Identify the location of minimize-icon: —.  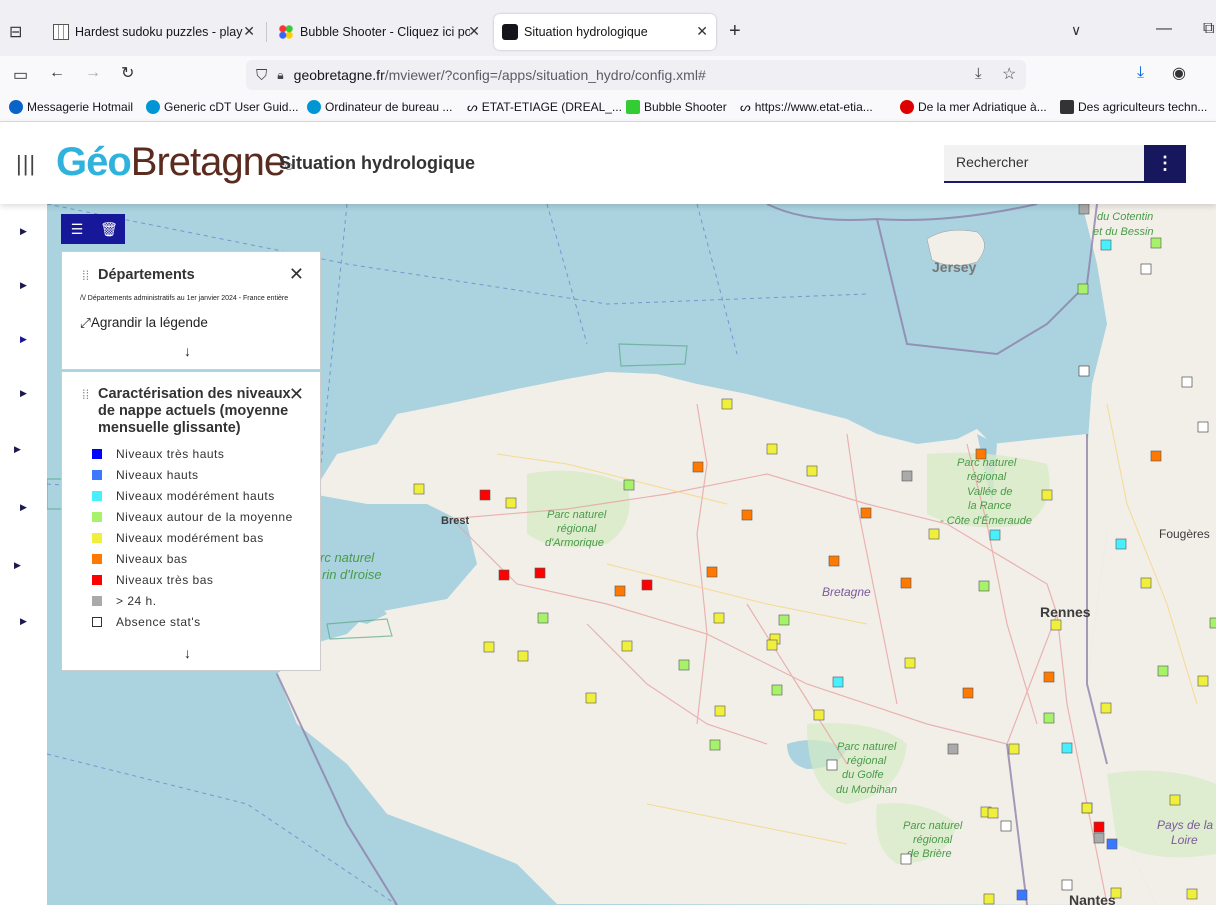
(1164, 29).